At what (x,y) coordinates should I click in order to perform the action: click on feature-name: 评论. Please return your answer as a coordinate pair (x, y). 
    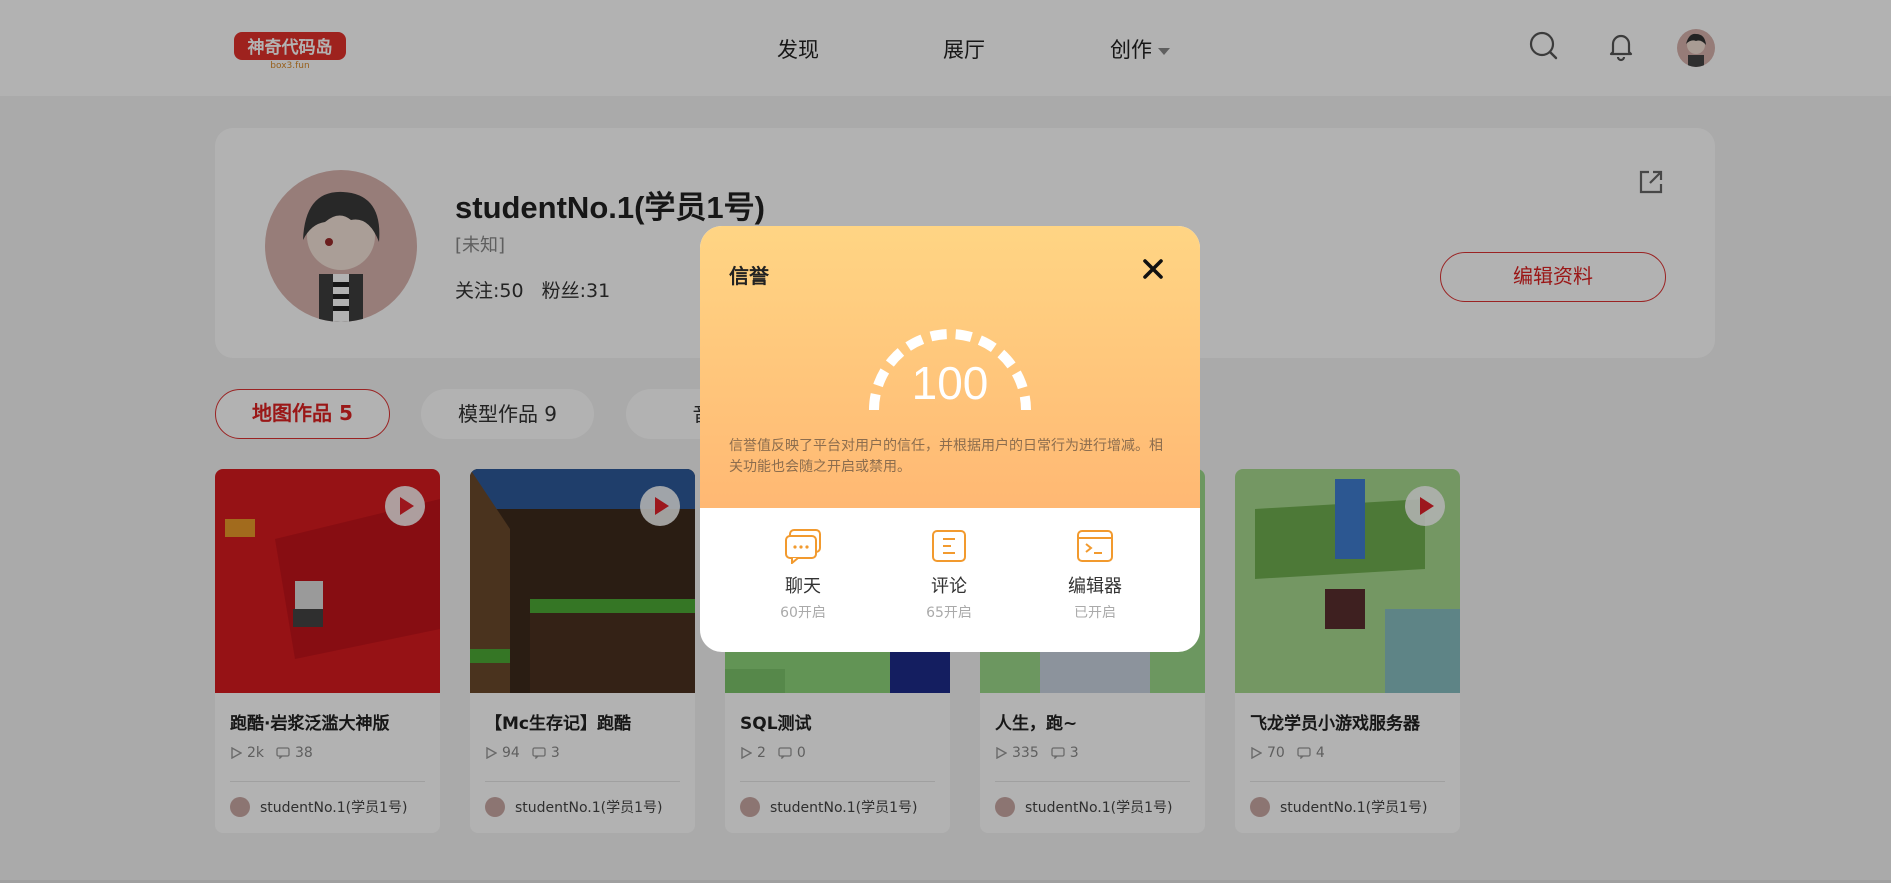
    Looking at the image, I should click on (949, 586).